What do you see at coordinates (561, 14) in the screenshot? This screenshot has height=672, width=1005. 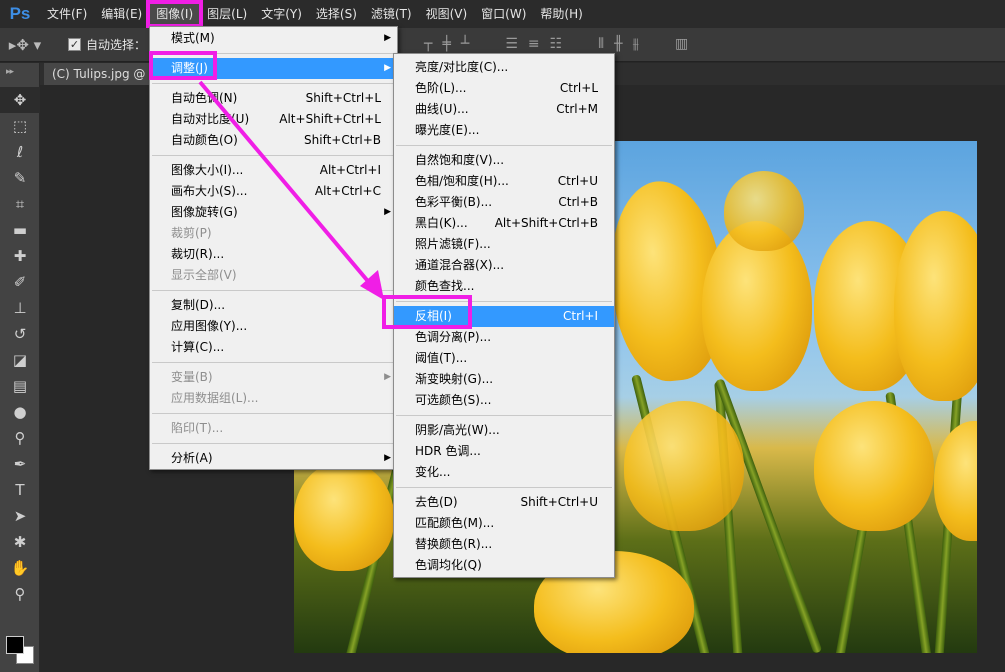 I see `menu-help: 帮助(H)` at bounding box center [561, 14].